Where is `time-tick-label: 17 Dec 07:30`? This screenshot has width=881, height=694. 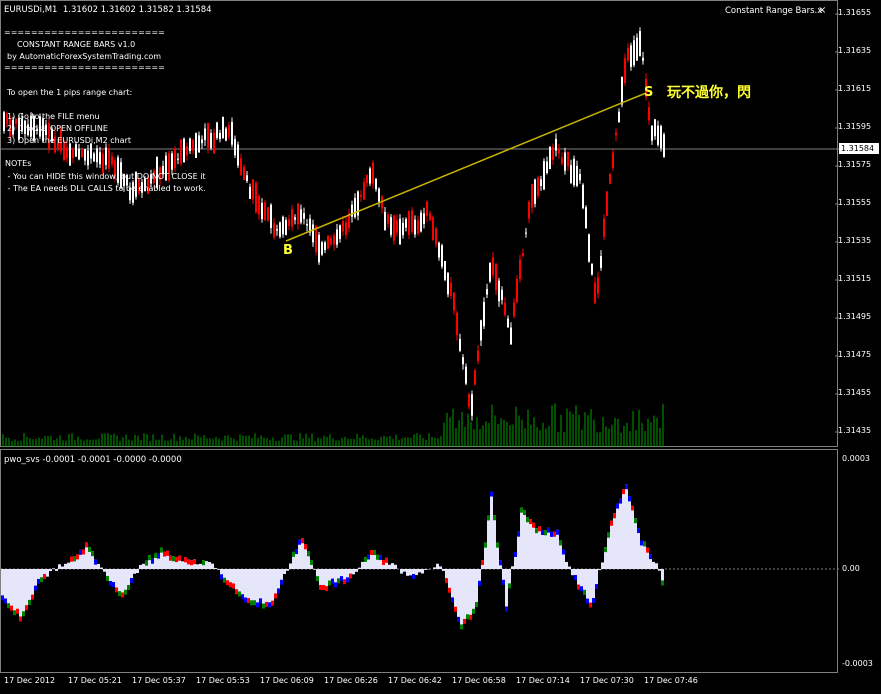
time-tick-label: 17 Dec 07:30 is located at coordinates (607, 680).